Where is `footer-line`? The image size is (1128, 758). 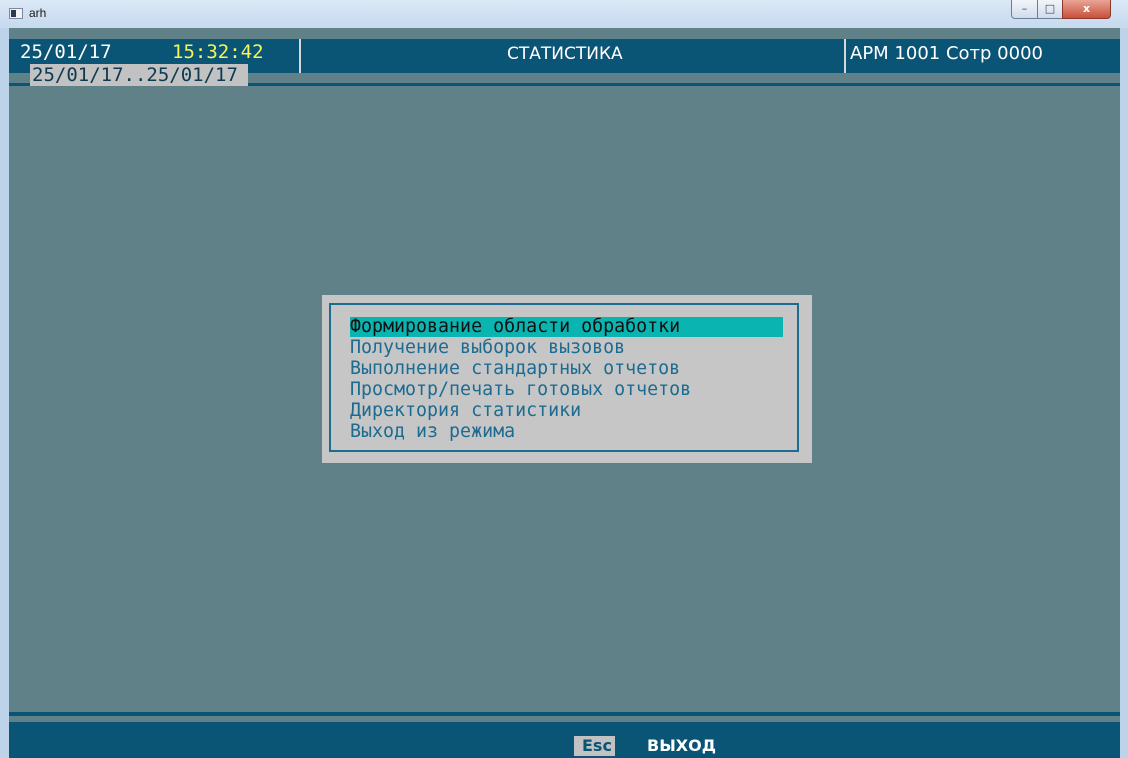
footer-line is located at coordinates (564, 714).